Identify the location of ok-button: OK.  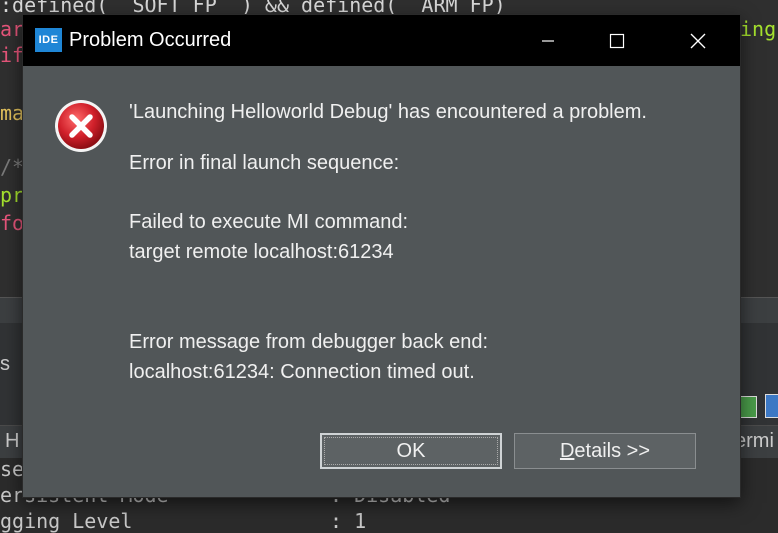
(411, 451).